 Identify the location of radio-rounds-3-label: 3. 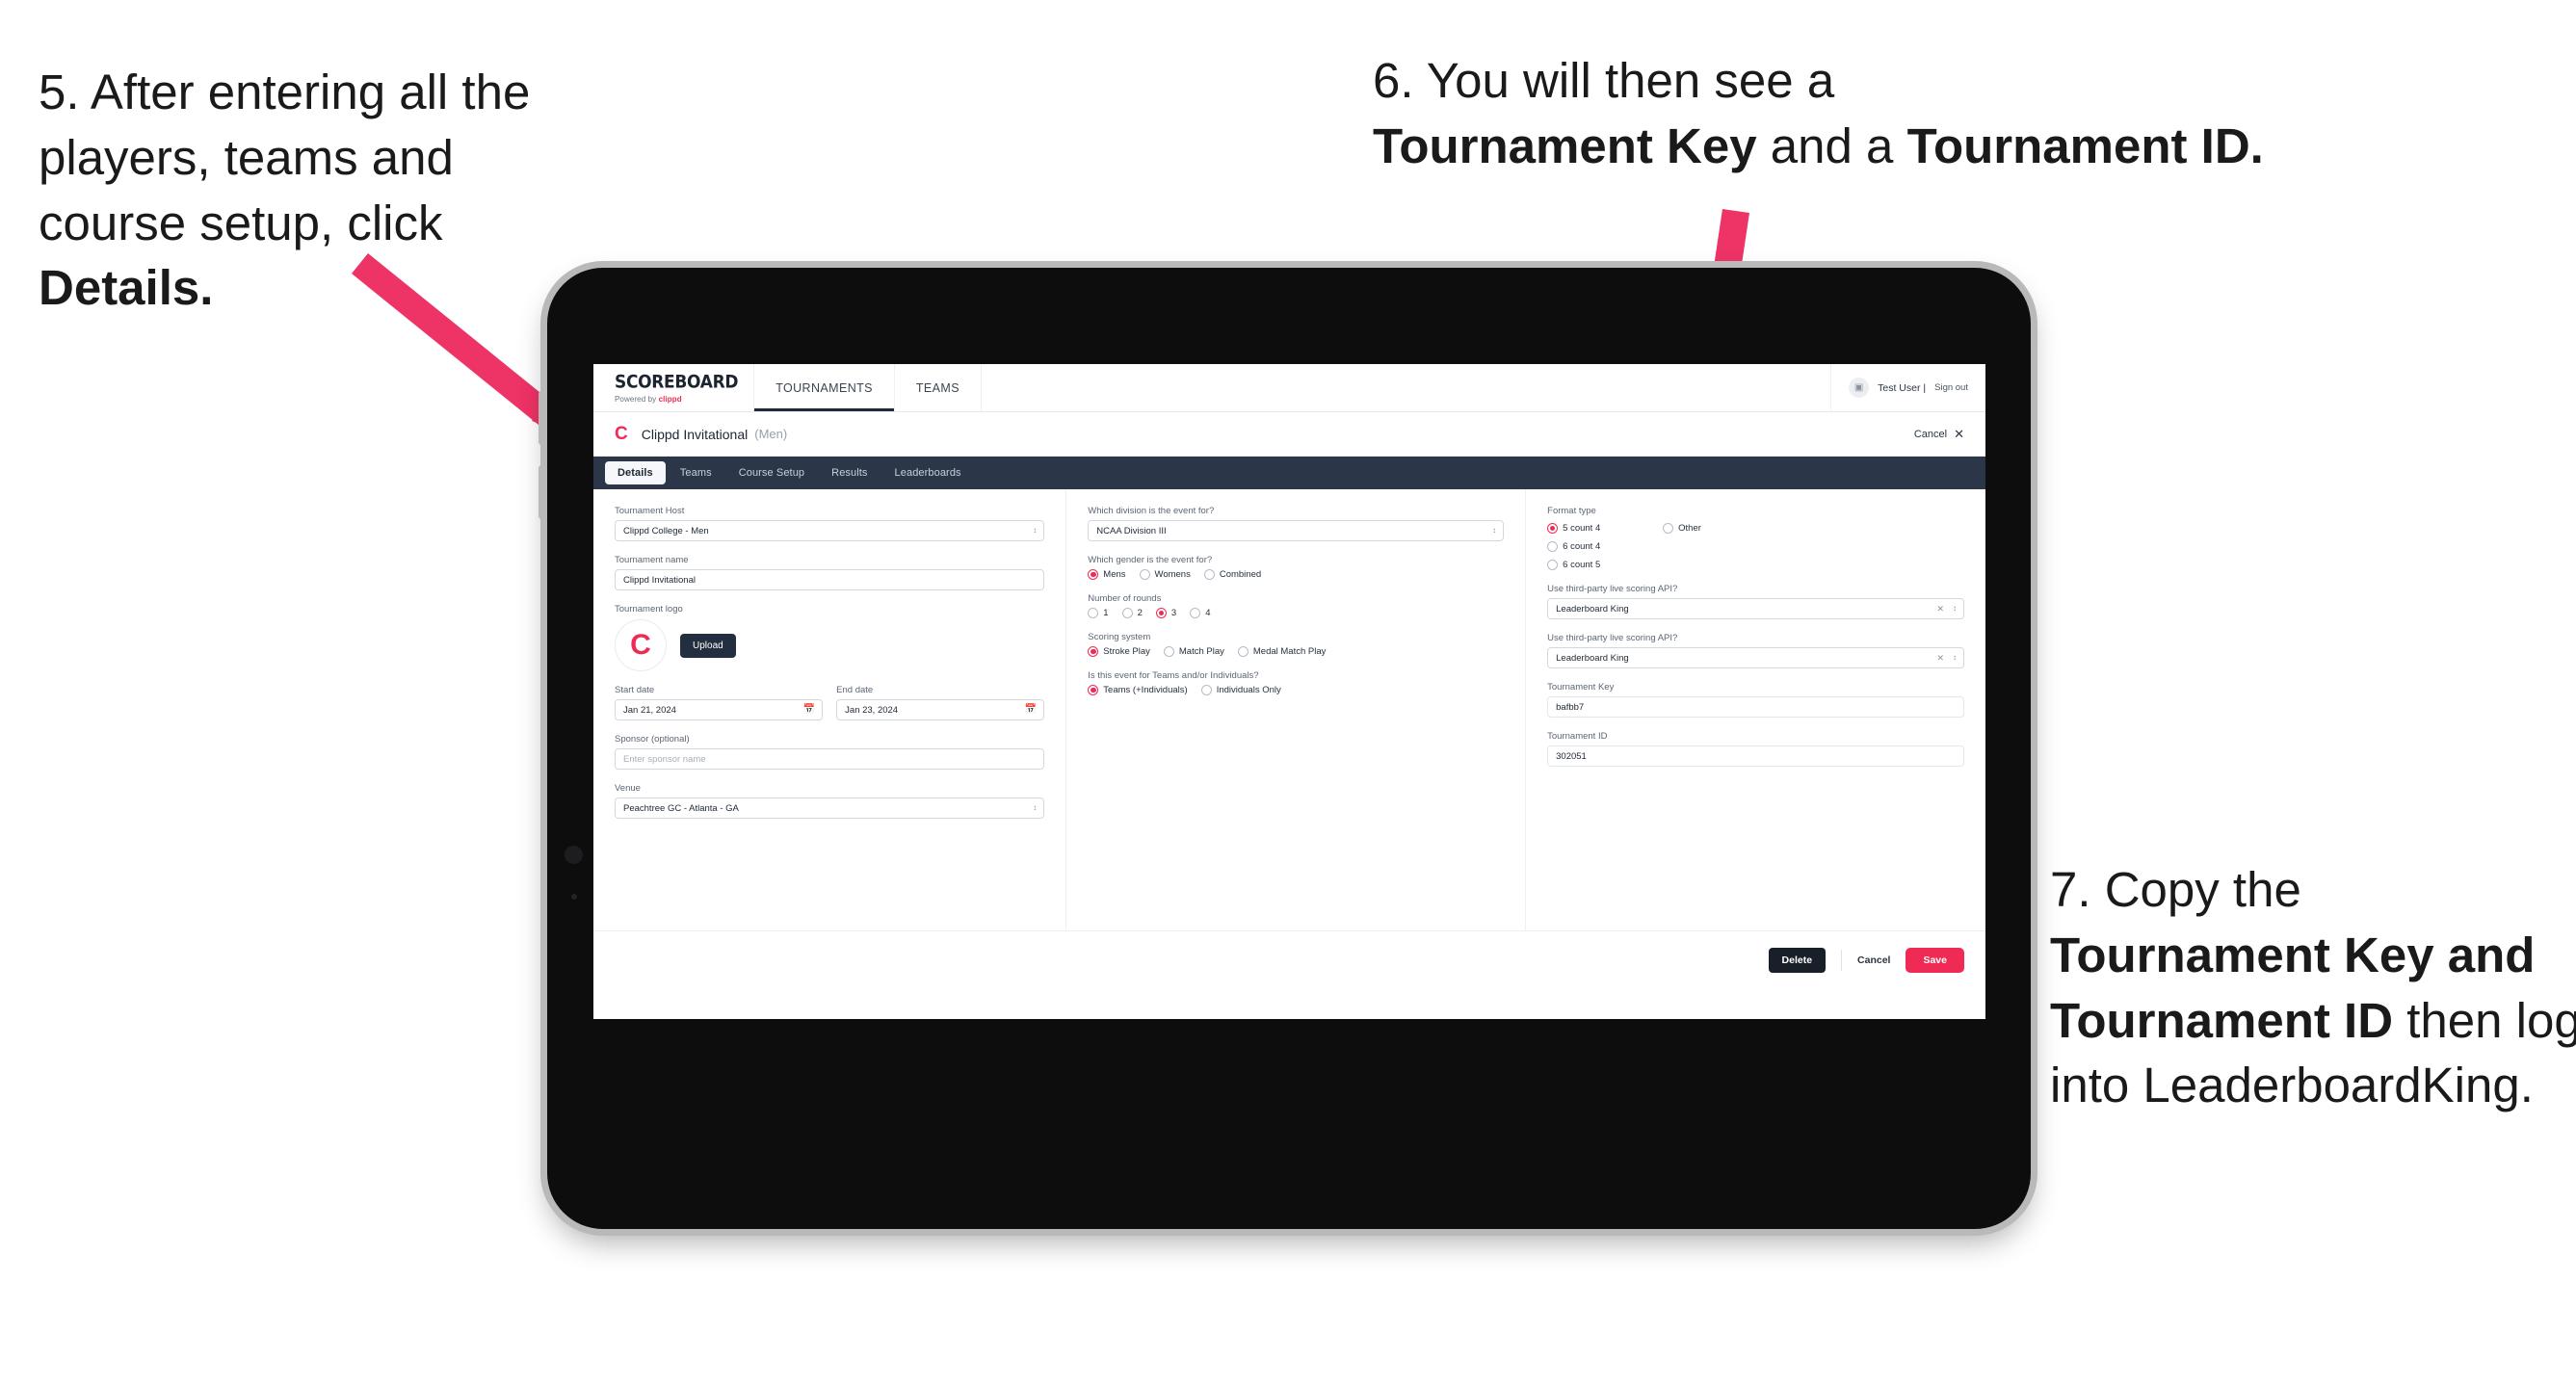
(1173, 613).